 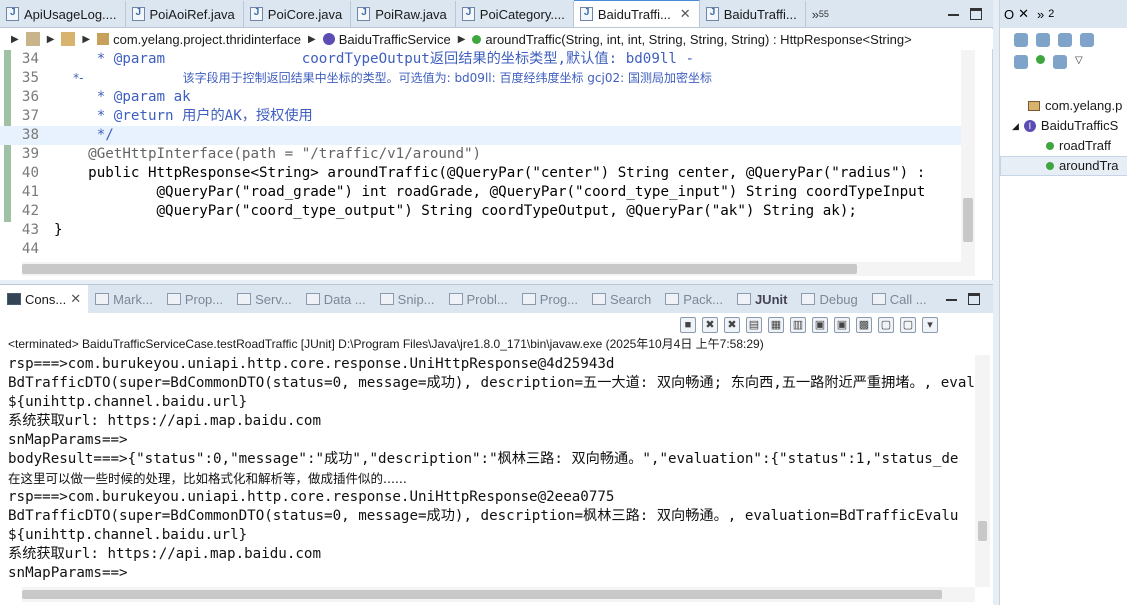 I want to click on code-text: */, so click(x=84, y=135).